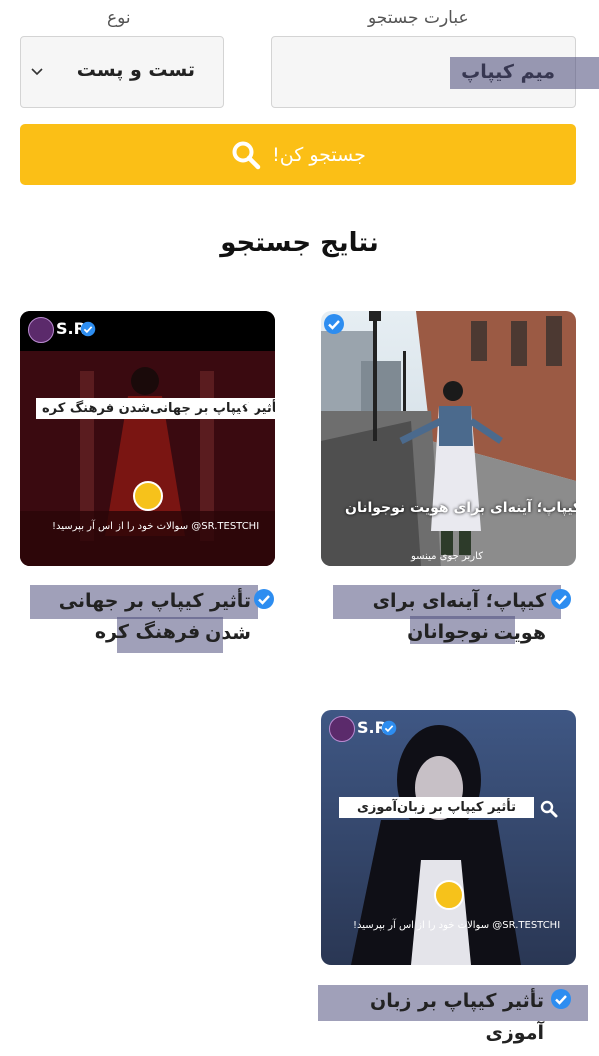  I want to click on result-title: نوجوانان, so click(448, 632).